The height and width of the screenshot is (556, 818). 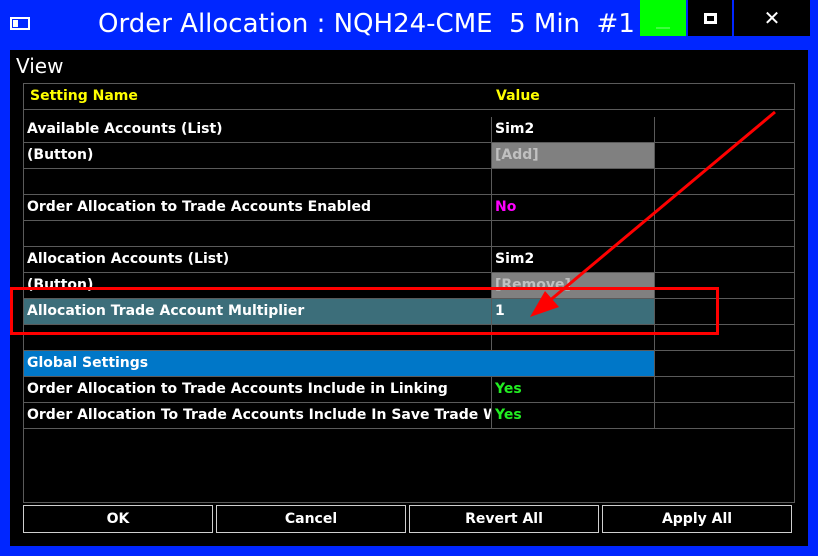 What do you see at coordinates (661, 207) in the screenshot?
I see `arrow-shaft` at bounding box center [661, 207].